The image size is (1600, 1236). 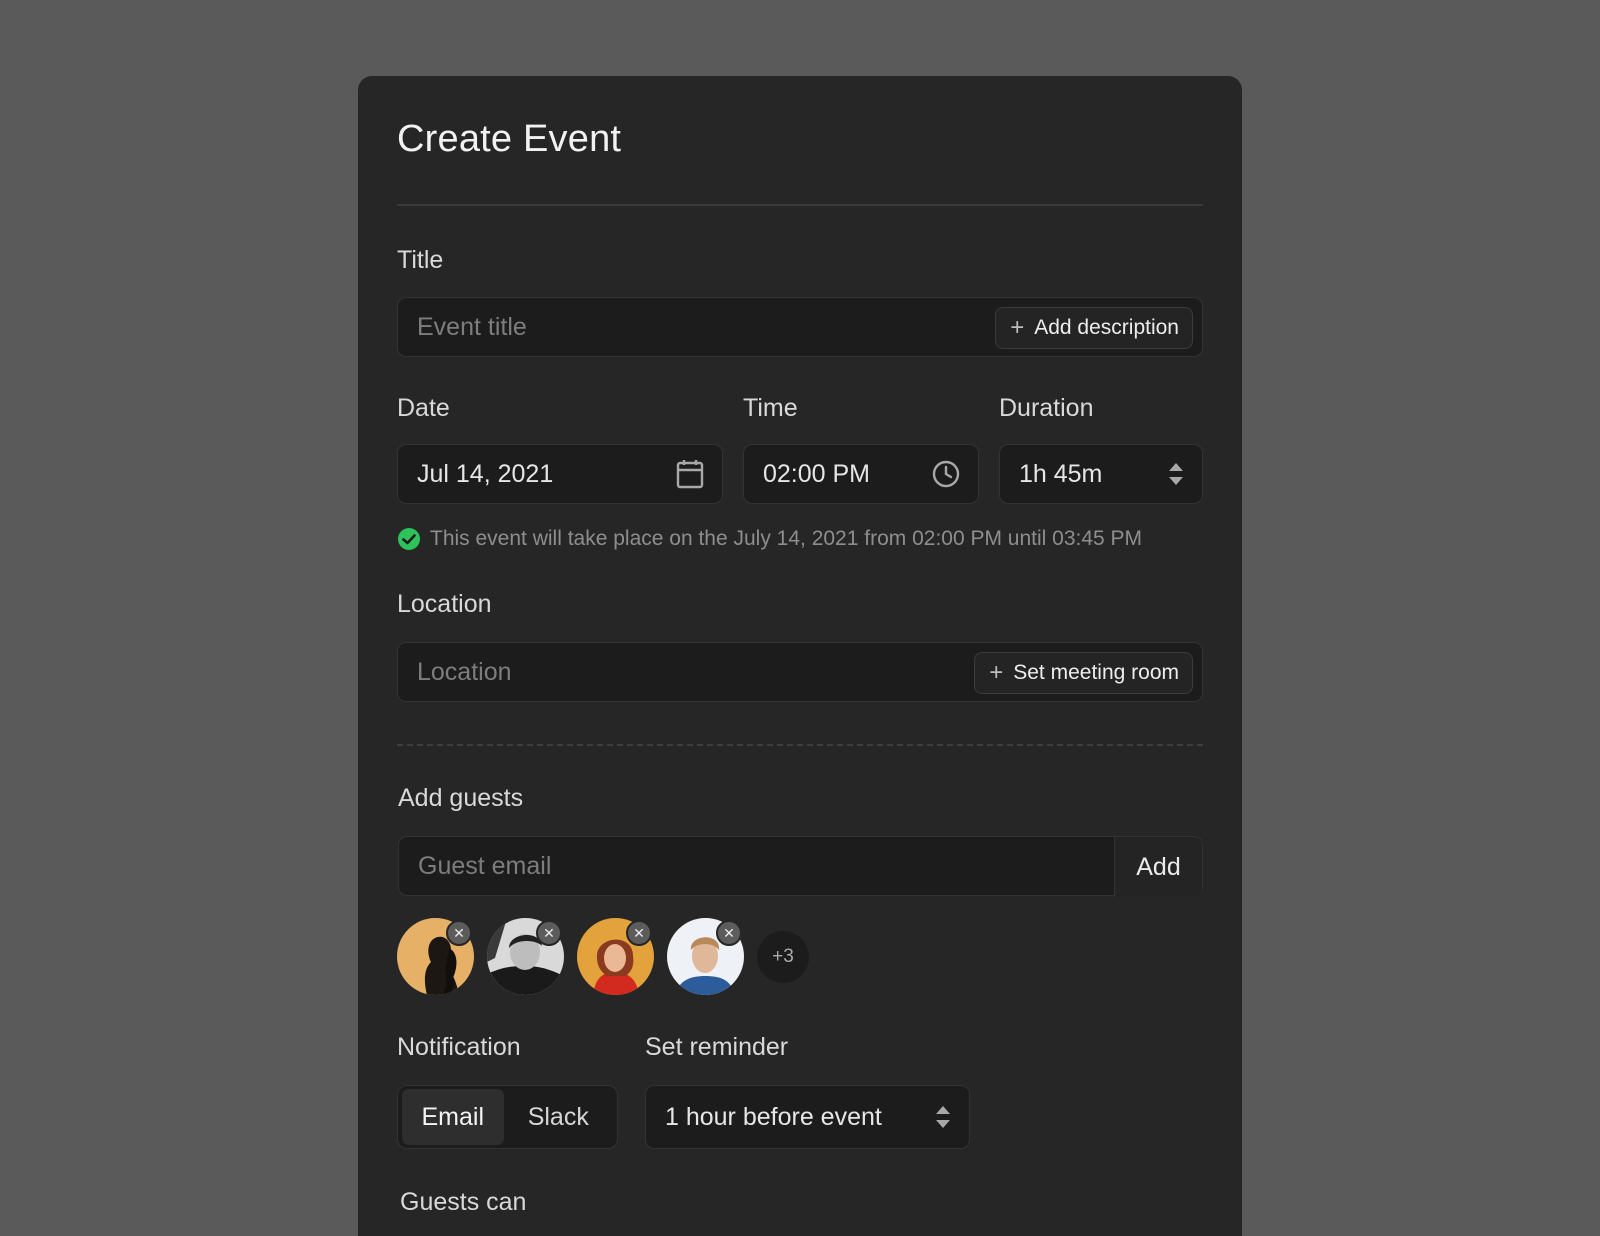 What do you see at coordinates (717, 1047) in the screenshot?
I see `reminder-label: Set reminder` at bounding box center [717, 1047].